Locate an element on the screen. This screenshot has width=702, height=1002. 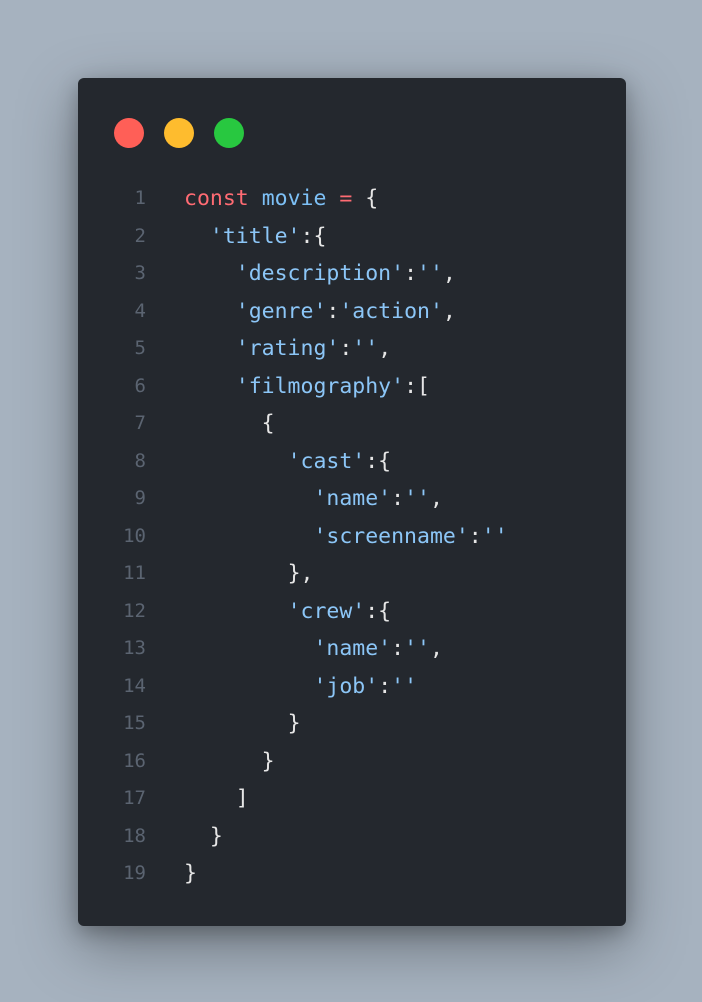
code-line: 6 'filmography':[ is located at coordinates (352, 387).